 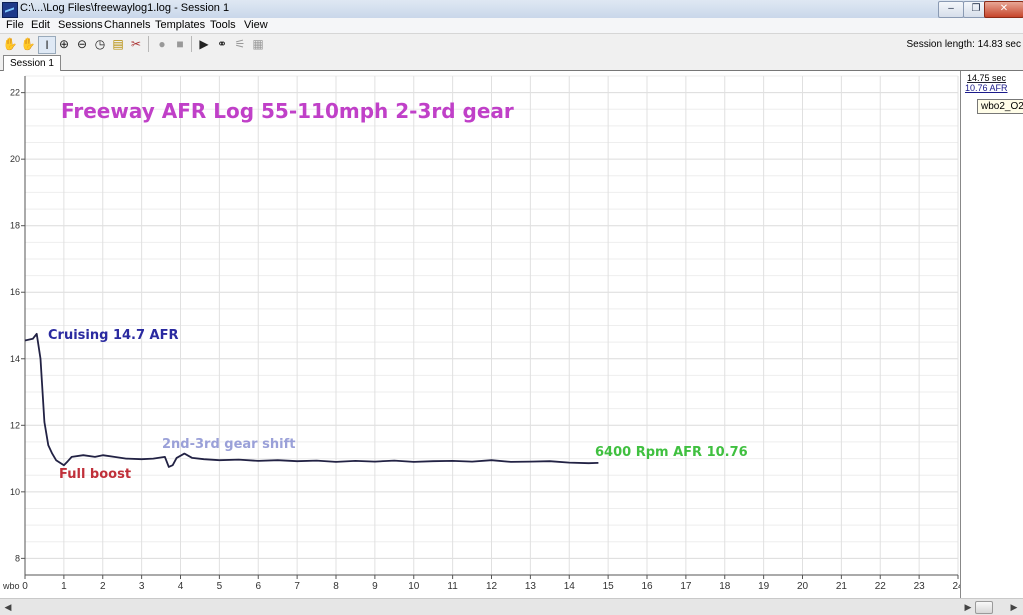 What do you see at coordinates (142, 586) in the screenshot?
I see `x-tick-label: 3` at bounding box center [142, 586].